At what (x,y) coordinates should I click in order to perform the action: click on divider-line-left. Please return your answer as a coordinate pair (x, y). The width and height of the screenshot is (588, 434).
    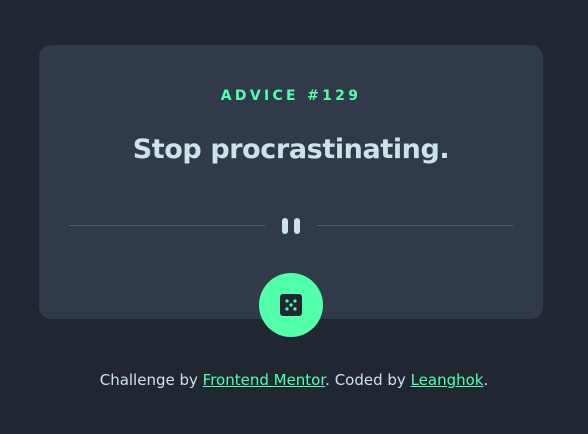
    Looking at the image, I should click on (167, 225).